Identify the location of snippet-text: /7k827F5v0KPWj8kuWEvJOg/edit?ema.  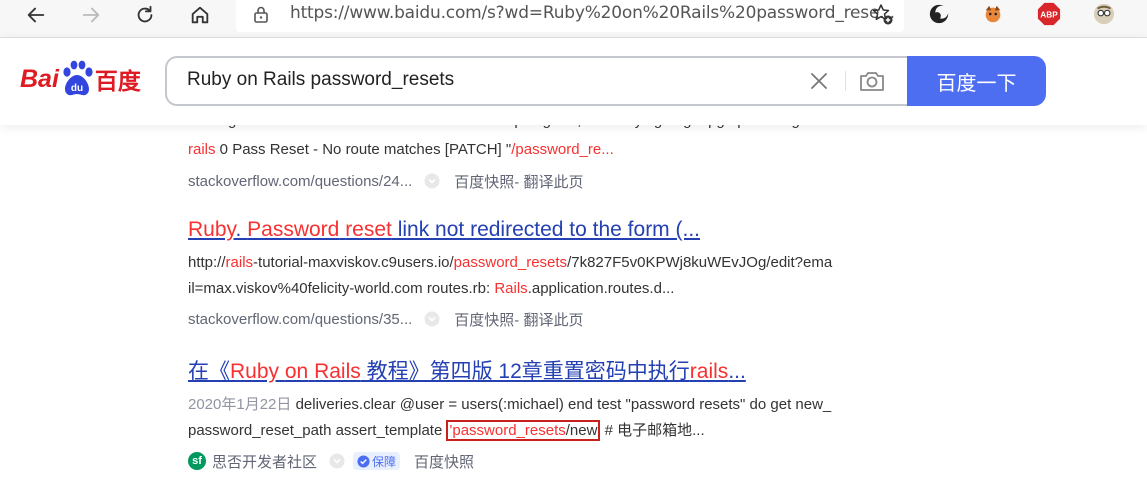
(700, 262).